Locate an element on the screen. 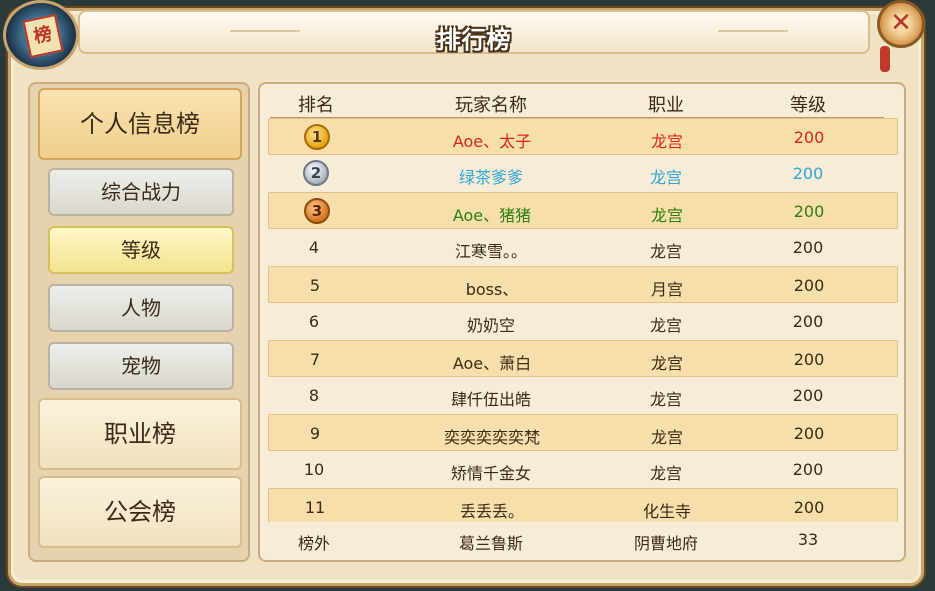 The image size is (935, 591). logo-text: 榜 is located at coordinates (43, 36).